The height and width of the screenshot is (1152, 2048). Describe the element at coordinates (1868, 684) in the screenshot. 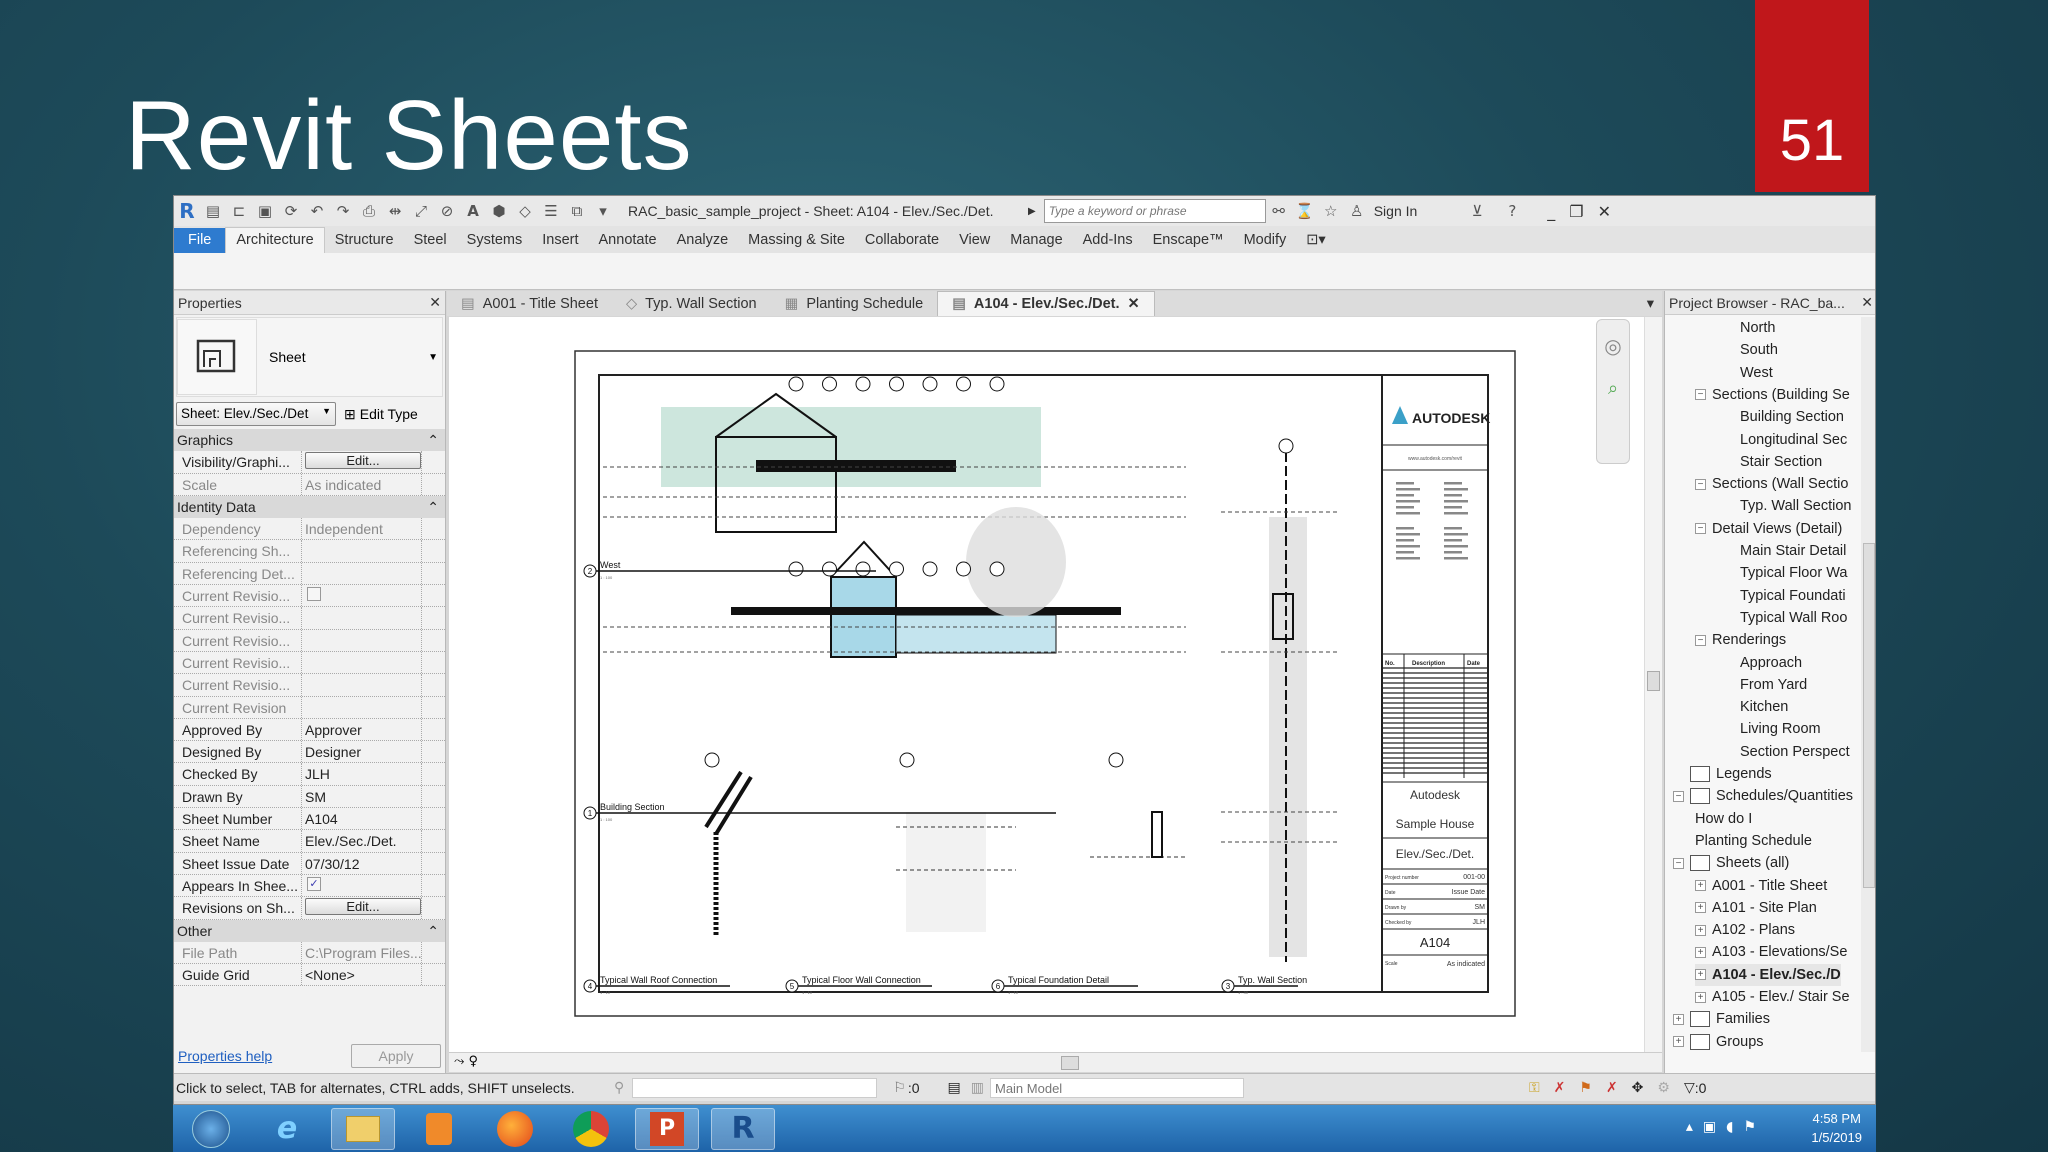

I see `browser-scrollbar` at that location.